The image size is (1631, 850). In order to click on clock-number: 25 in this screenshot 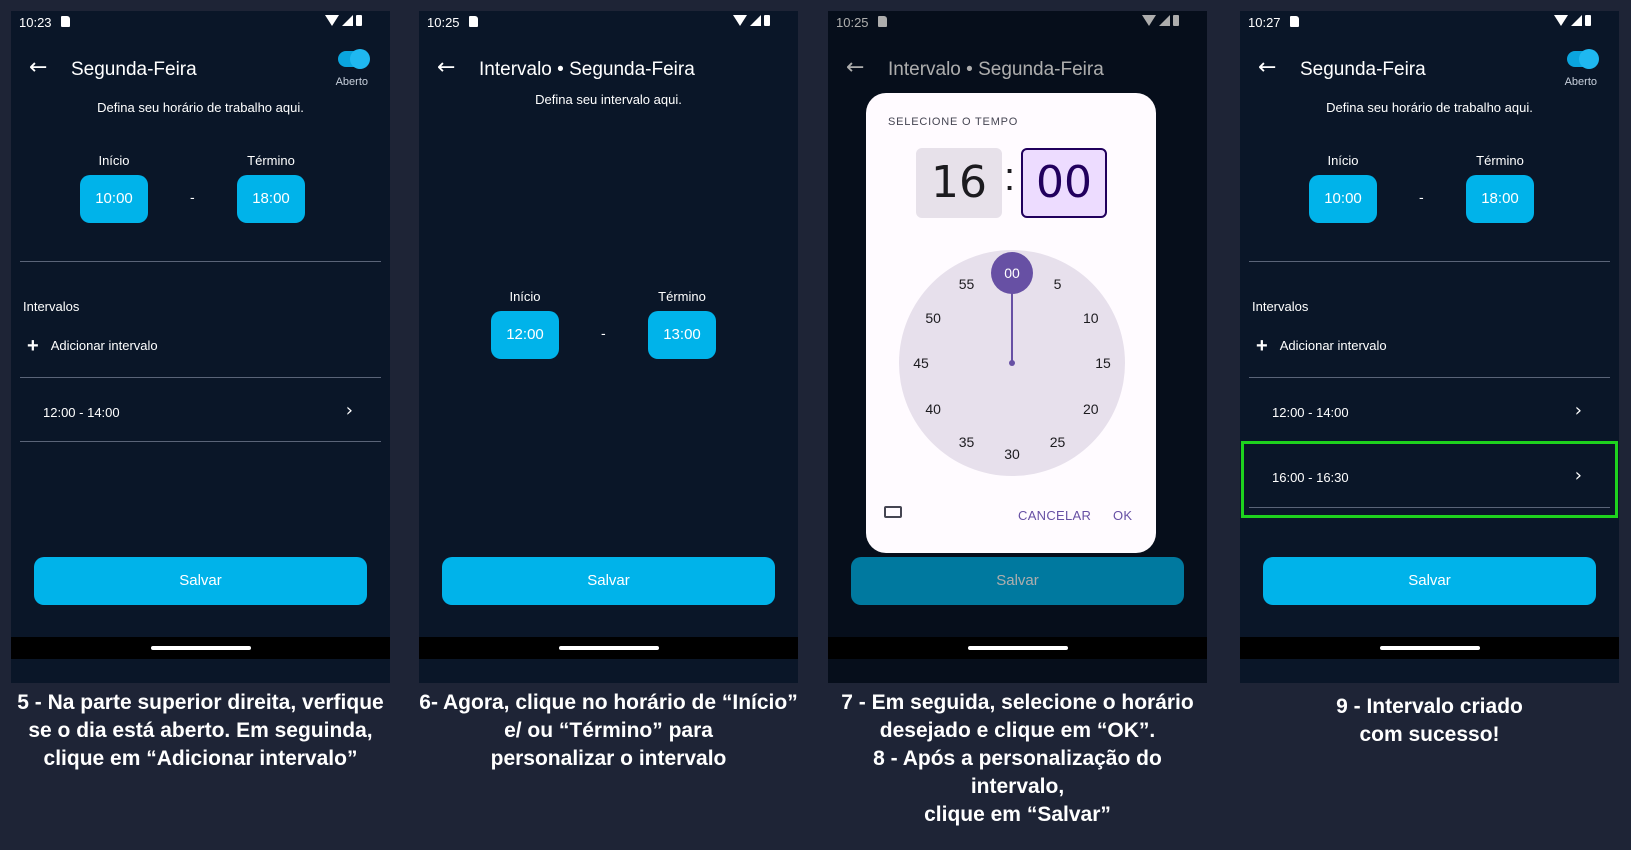, I will do `click(1058, 442)`.